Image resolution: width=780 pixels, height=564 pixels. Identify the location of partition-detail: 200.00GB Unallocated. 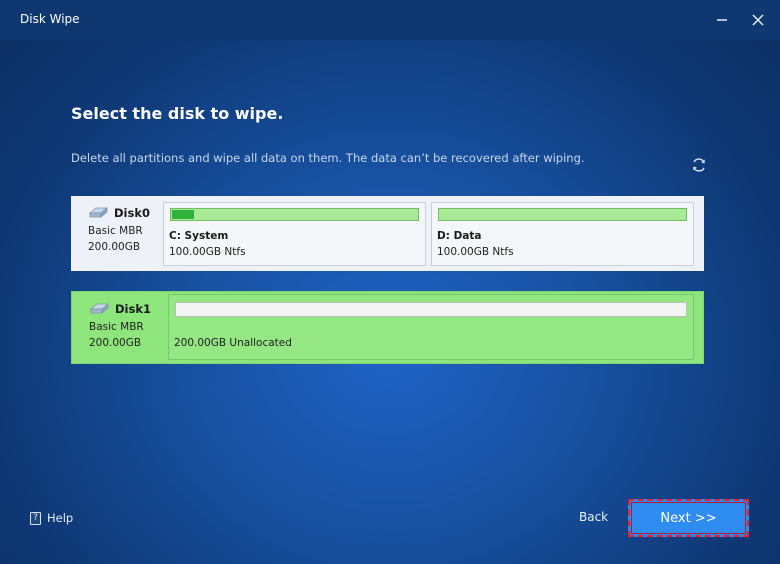
(233, 343).